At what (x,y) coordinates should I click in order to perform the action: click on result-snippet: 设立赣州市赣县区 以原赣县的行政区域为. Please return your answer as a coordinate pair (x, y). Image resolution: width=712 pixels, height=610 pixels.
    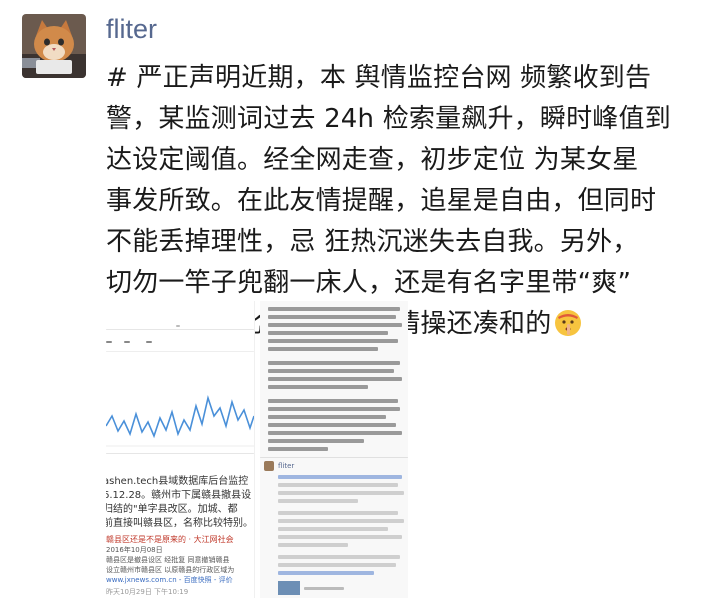
    Looking at the image, I should click on (170, 570).